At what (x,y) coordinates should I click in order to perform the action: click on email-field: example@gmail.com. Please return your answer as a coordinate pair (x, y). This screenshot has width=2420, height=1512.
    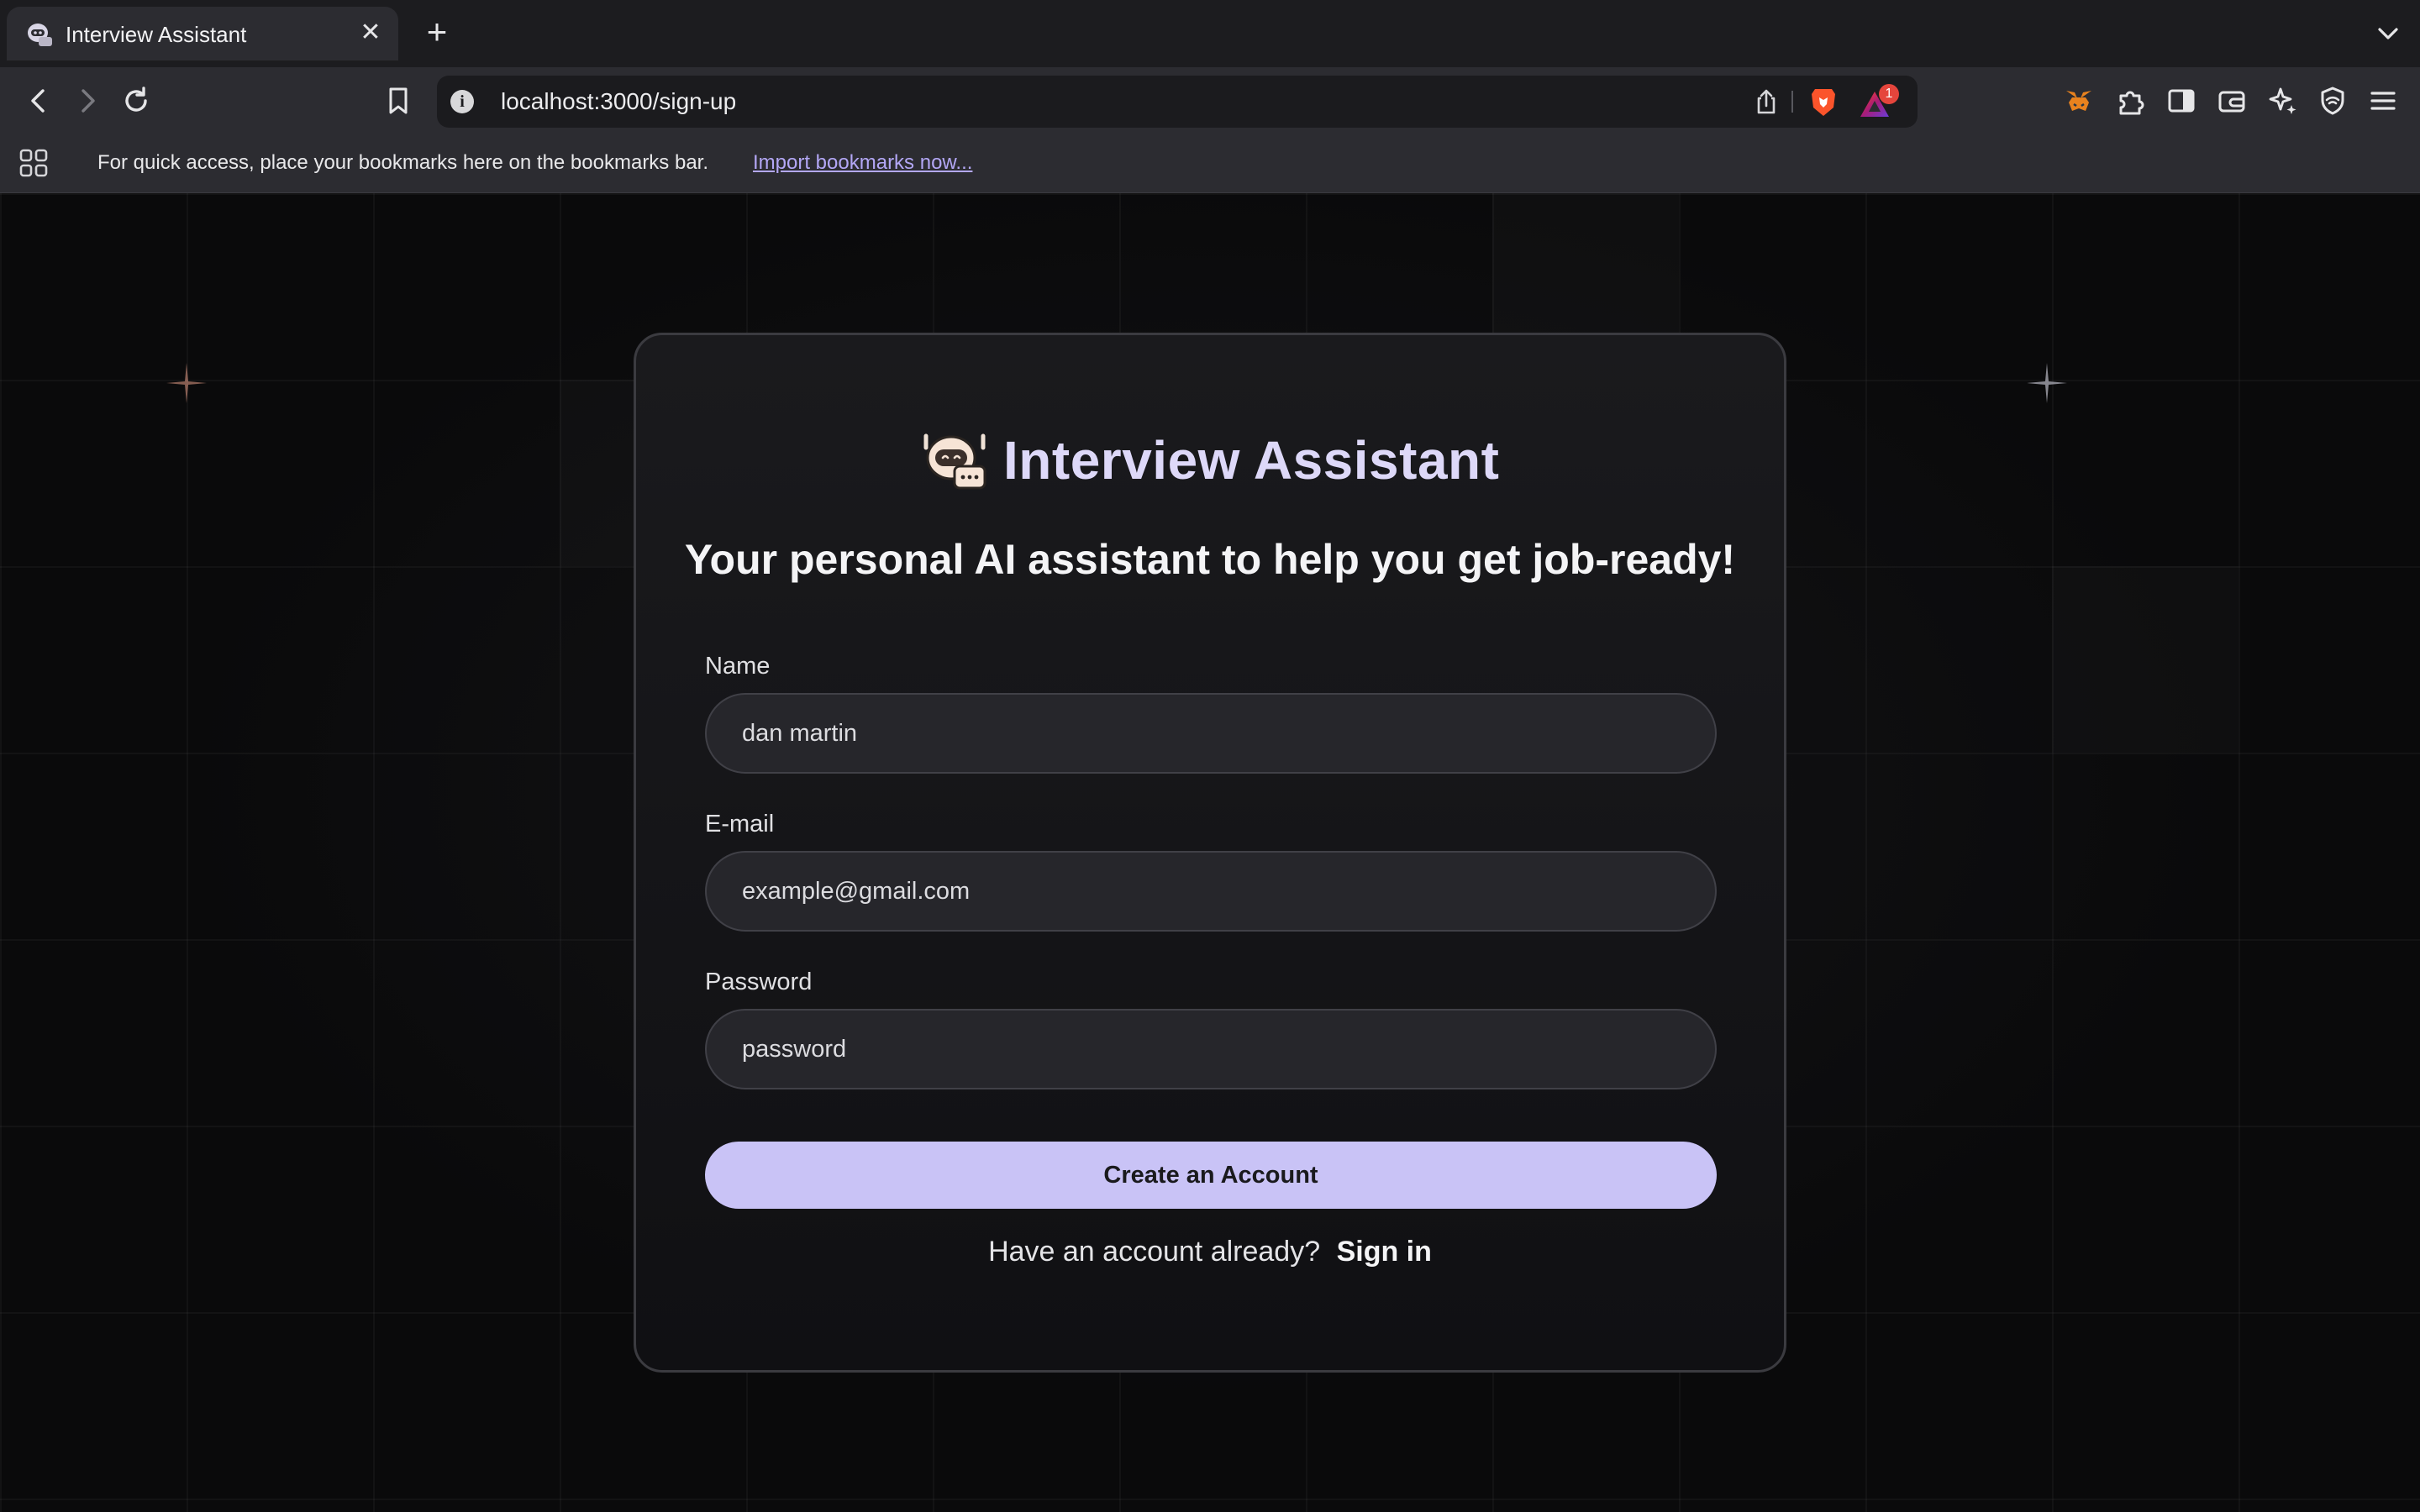
    Looking at the image, I should click on (1211, 891).